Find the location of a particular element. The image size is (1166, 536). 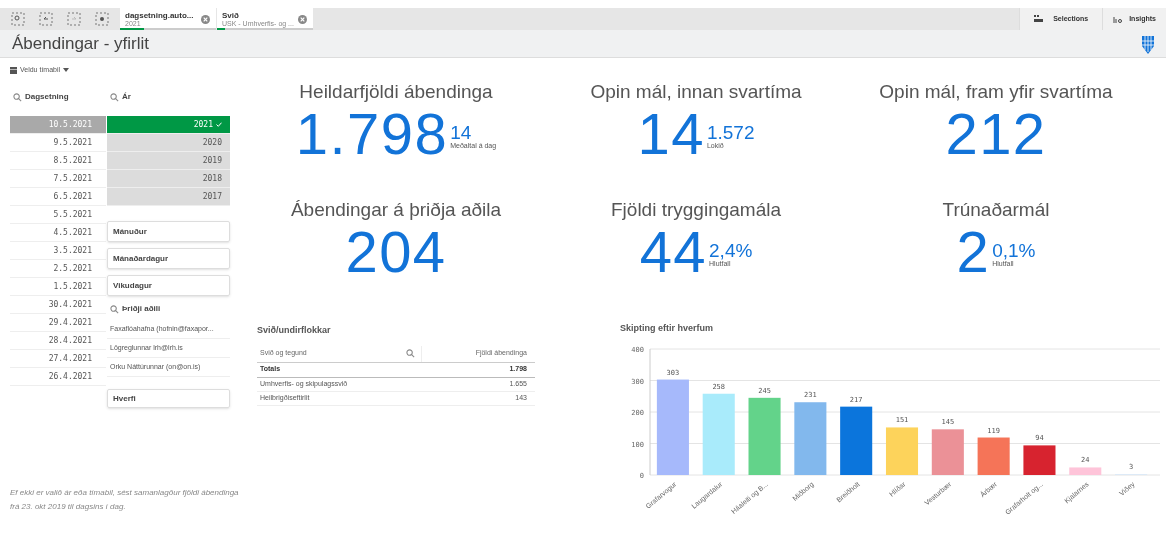

footnote: Ef ekki er valið ár eða tímabil, sést samanlagður fjöldi ábendinga frá 23. okt 2019 til dagsins í dag. is located at coordinates (125, 500).